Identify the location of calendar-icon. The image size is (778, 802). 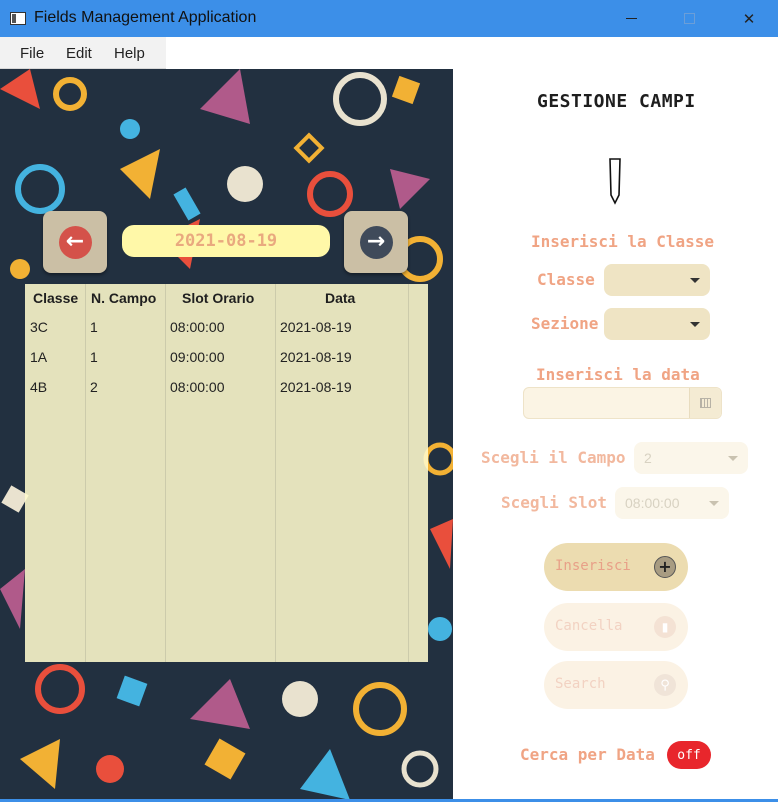
(705, 403).